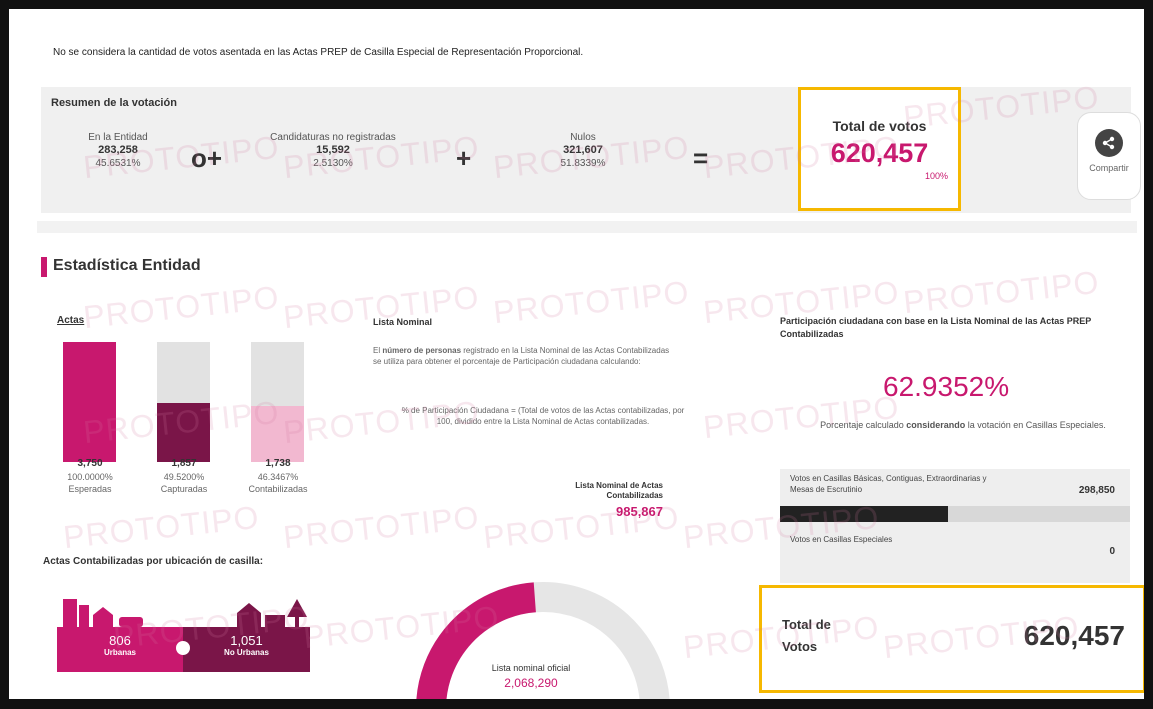  Describe the element at coordinates (1074, 635) in the screenshot. I see `total-de-votos-value: 620,457` at that location.